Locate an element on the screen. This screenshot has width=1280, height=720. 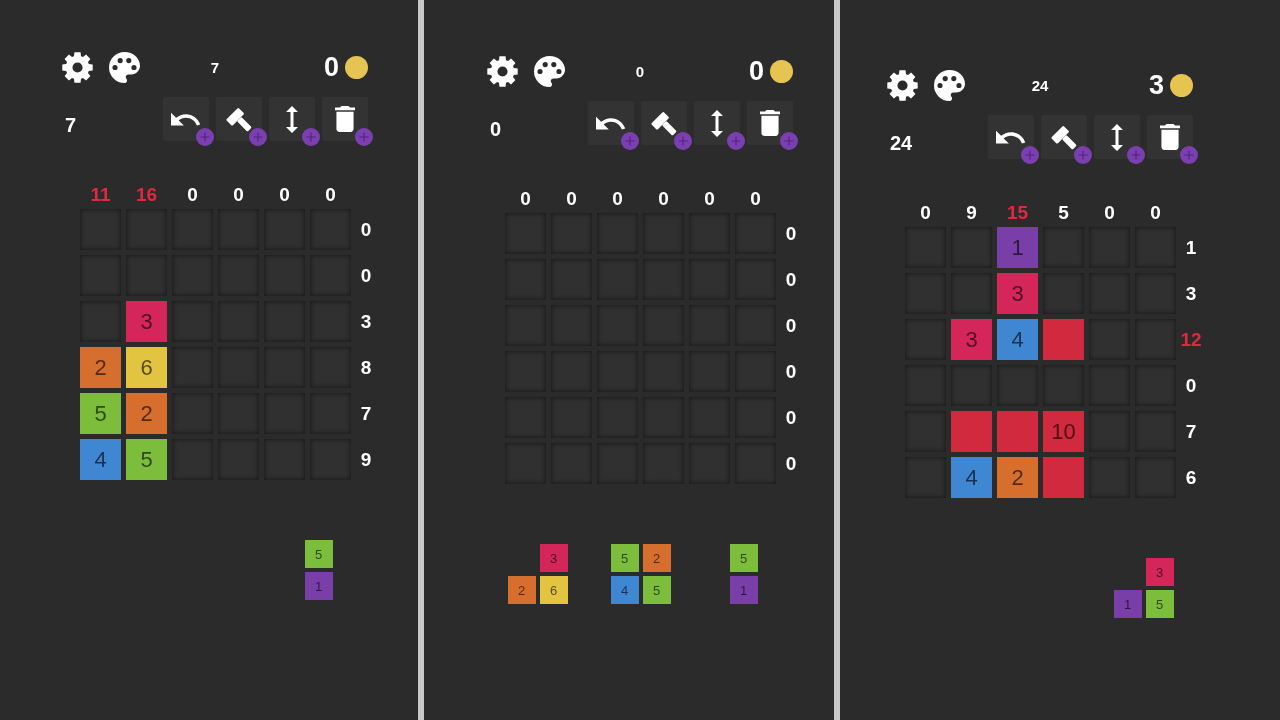
row-sum: 12 is located at coordinates (1191, 339).